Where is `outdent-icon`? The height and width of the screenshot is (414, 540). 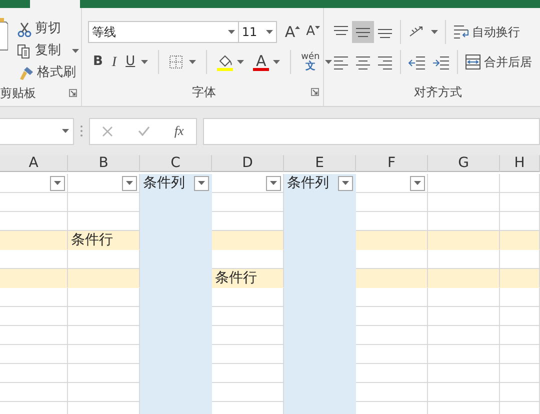 outdent-icon is located at coordinates (417, 62).